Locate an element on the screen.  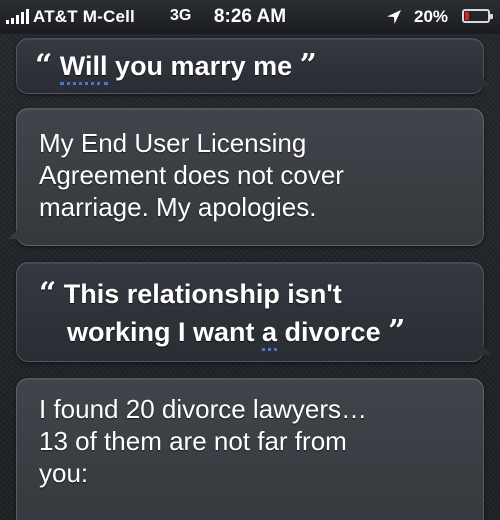
dictation-correction-word: Will is located at coordinates (83, 68).